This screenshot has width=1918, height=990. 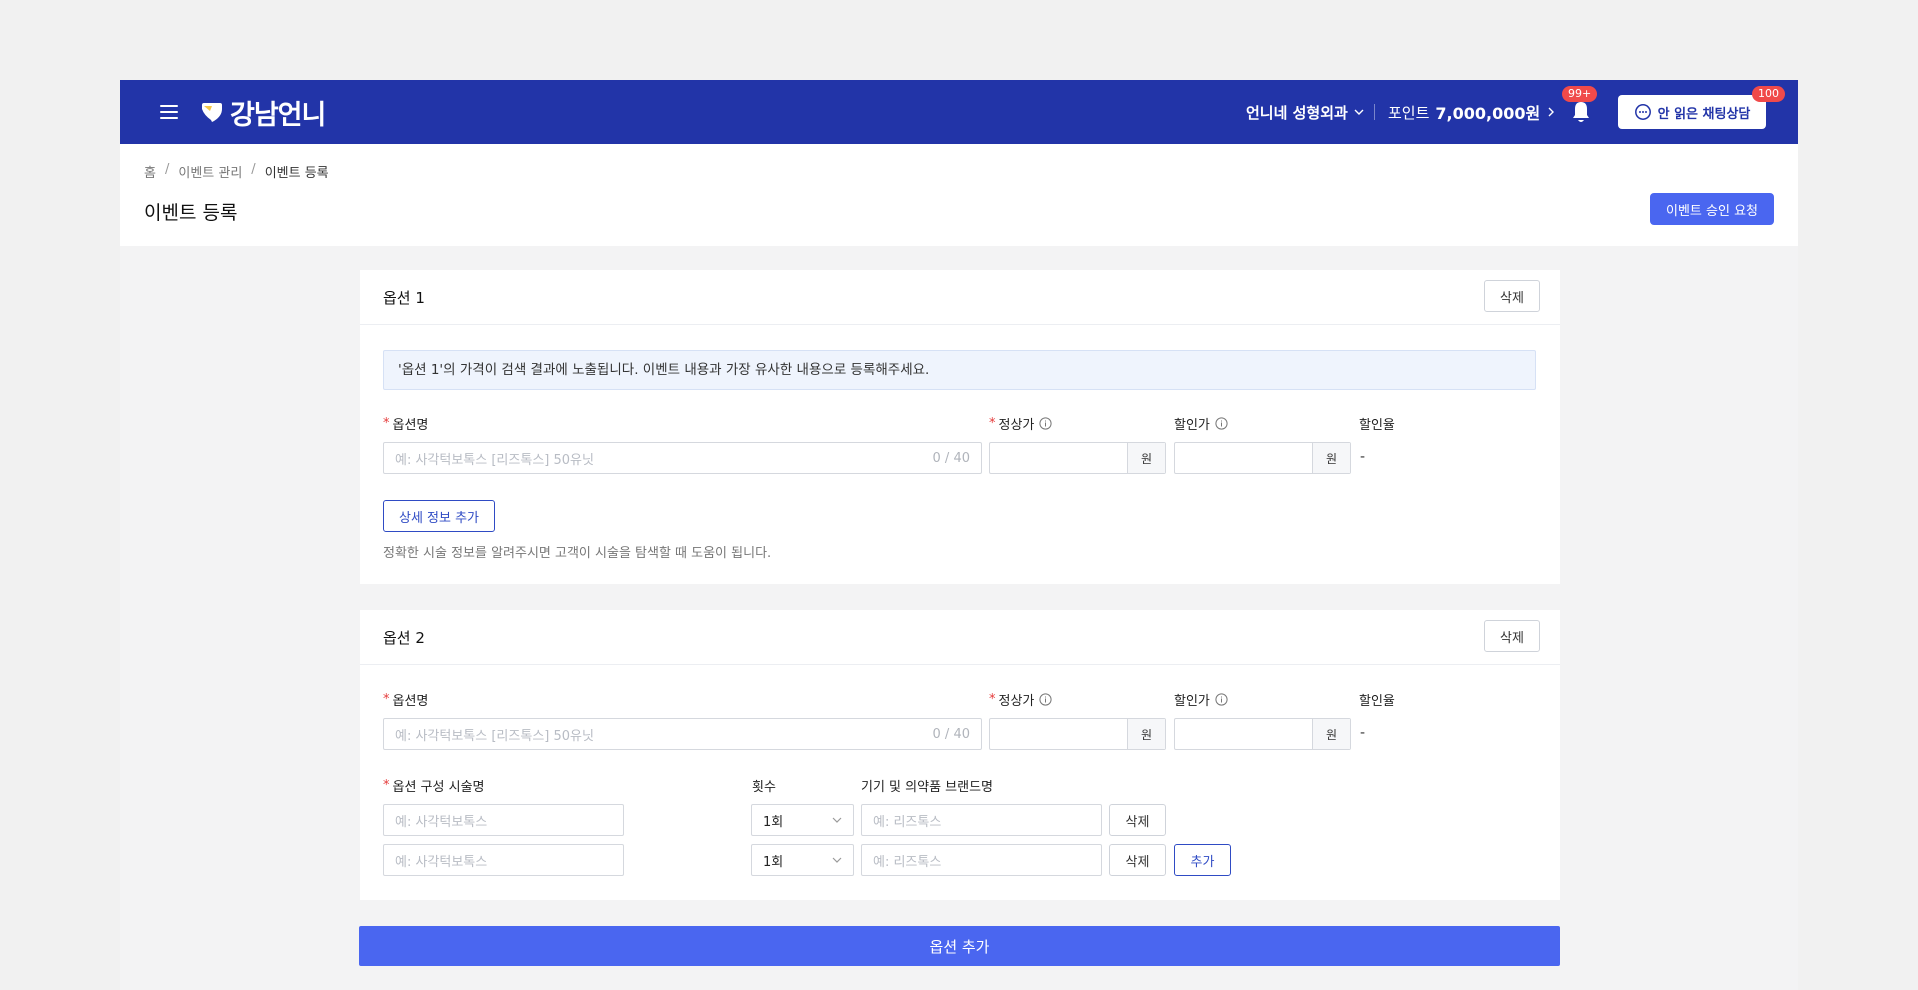 I want to click on add-option-button: 옵션 추가, so click(x=959, y=946).